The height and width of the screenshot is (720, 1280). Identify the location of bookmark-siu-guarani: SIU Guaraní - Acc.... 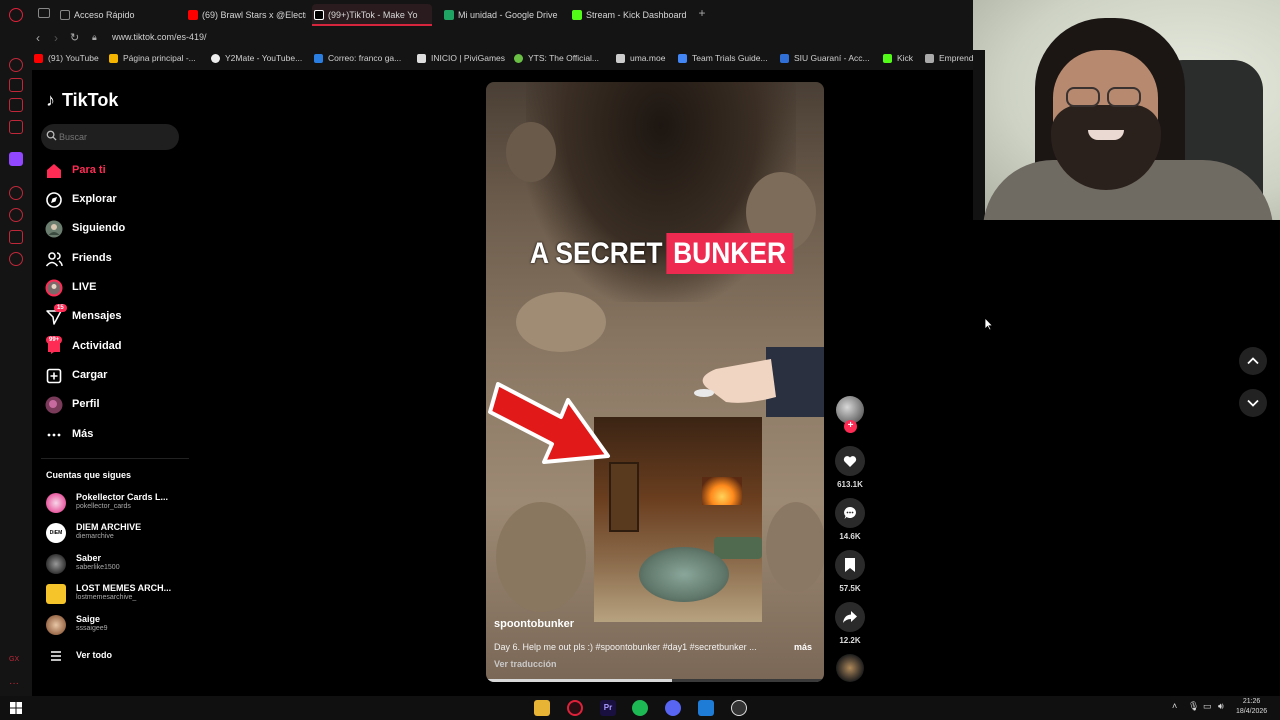
(825, 58).